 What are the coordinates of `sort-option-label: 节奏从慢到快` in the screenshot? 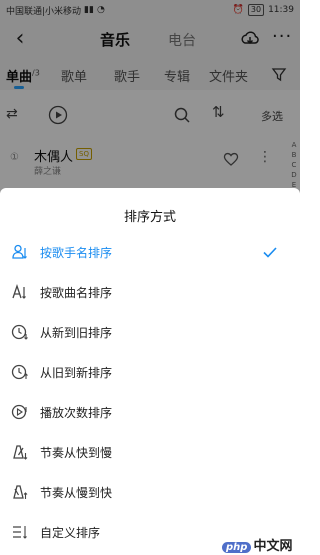 It's located at (76, 493).